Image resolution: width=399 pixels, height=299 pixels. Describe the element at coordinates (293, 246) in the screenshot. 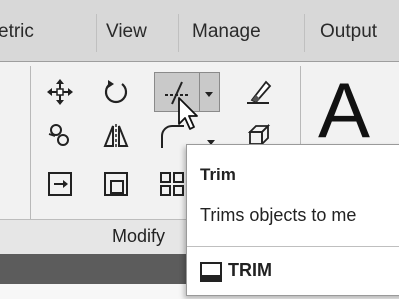

I see `tooltip-divider` at that location.